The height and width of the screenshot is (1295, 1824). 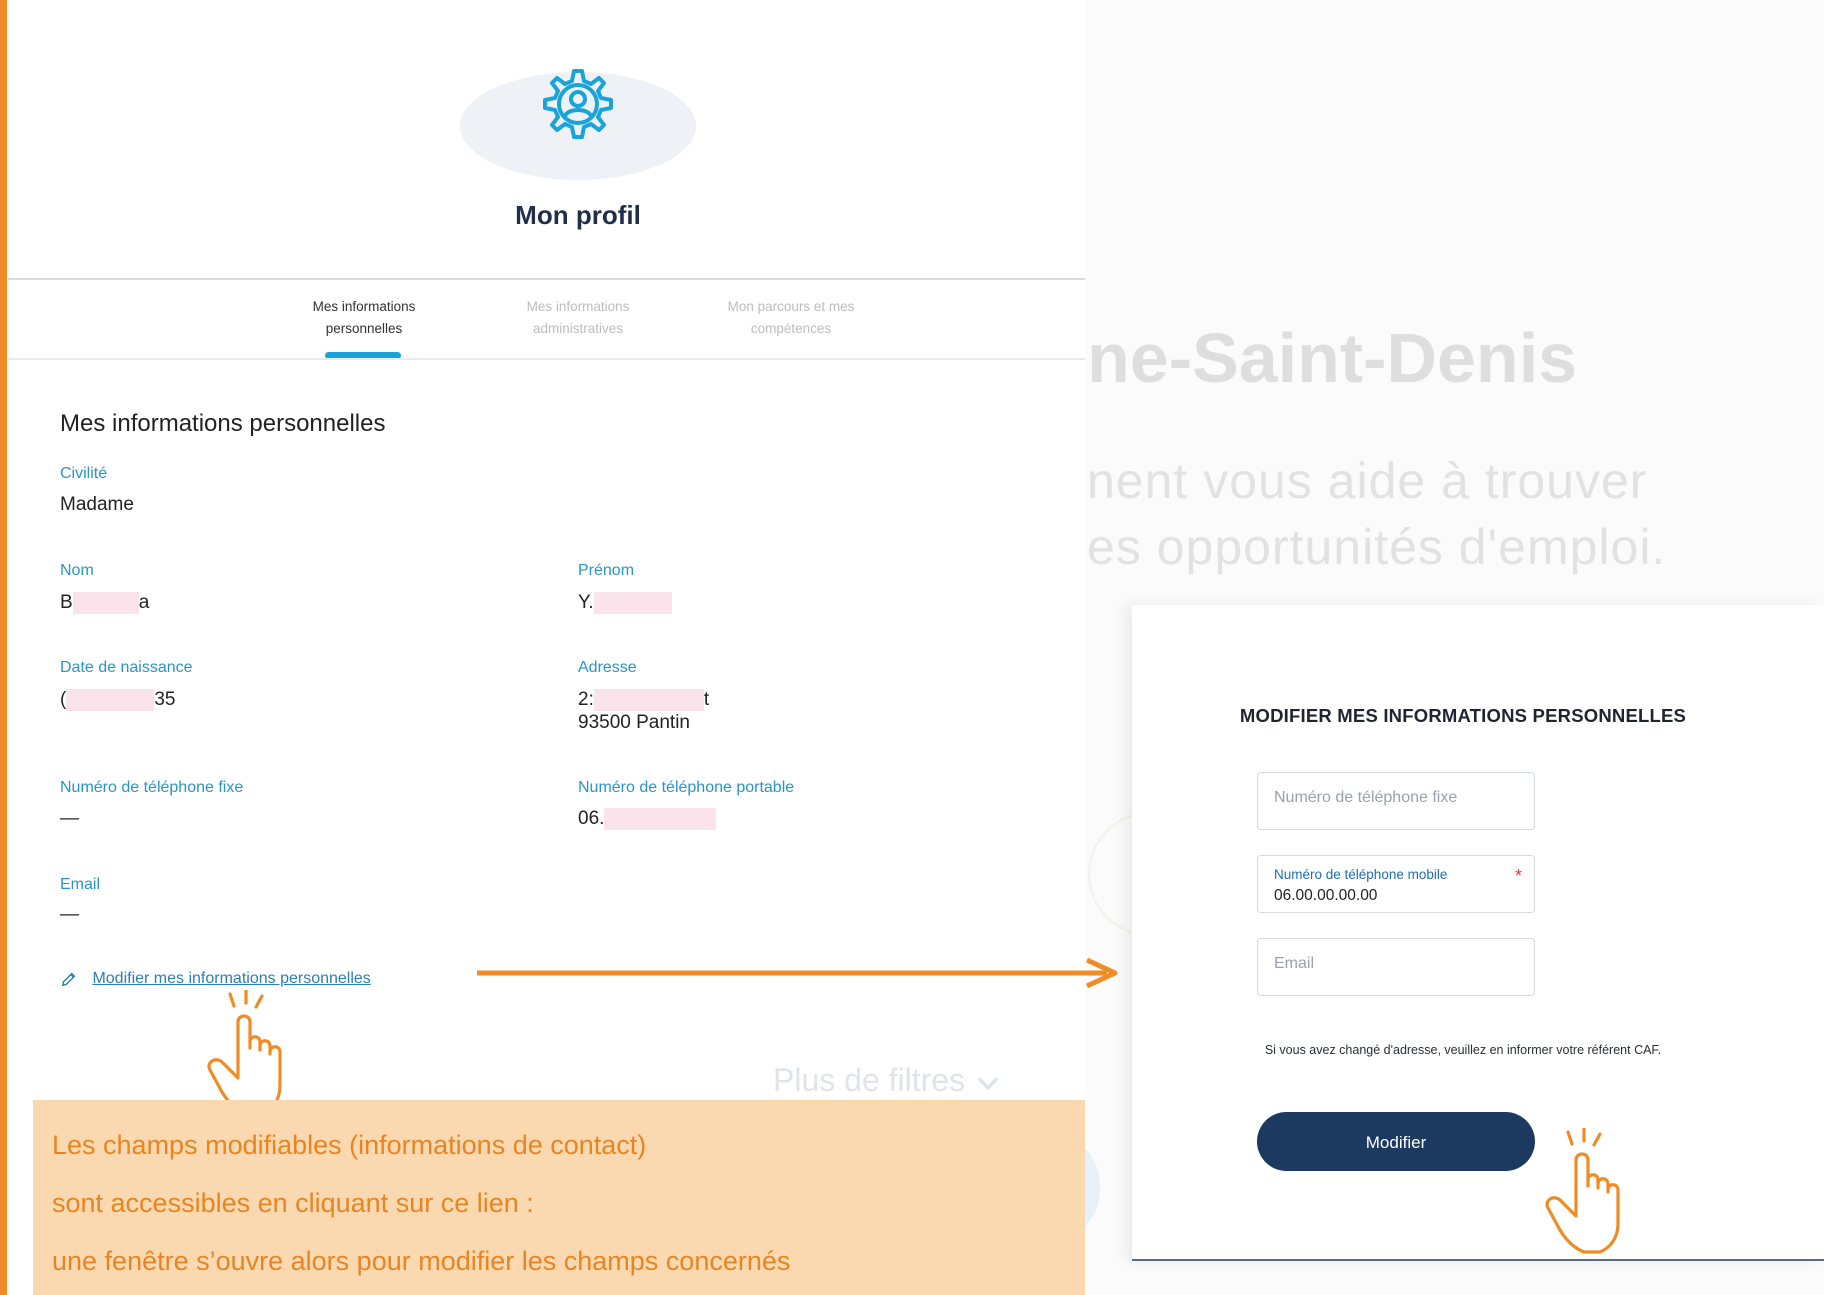 I want to click on tel-portable-value: 06., so click(x=647, y=819).